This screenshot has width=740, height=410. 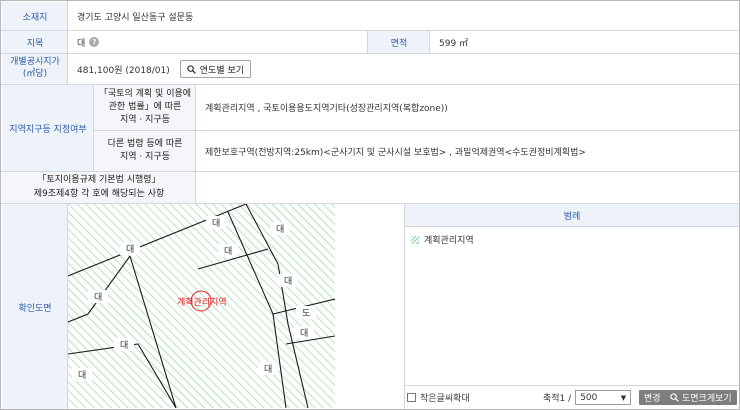 What do you see at coordinates (99, 193) in the screenshot?
I see `decree-label-line2: 제9조제4항 각 호에 해당되는 사항` at bounding box center [99, 193].